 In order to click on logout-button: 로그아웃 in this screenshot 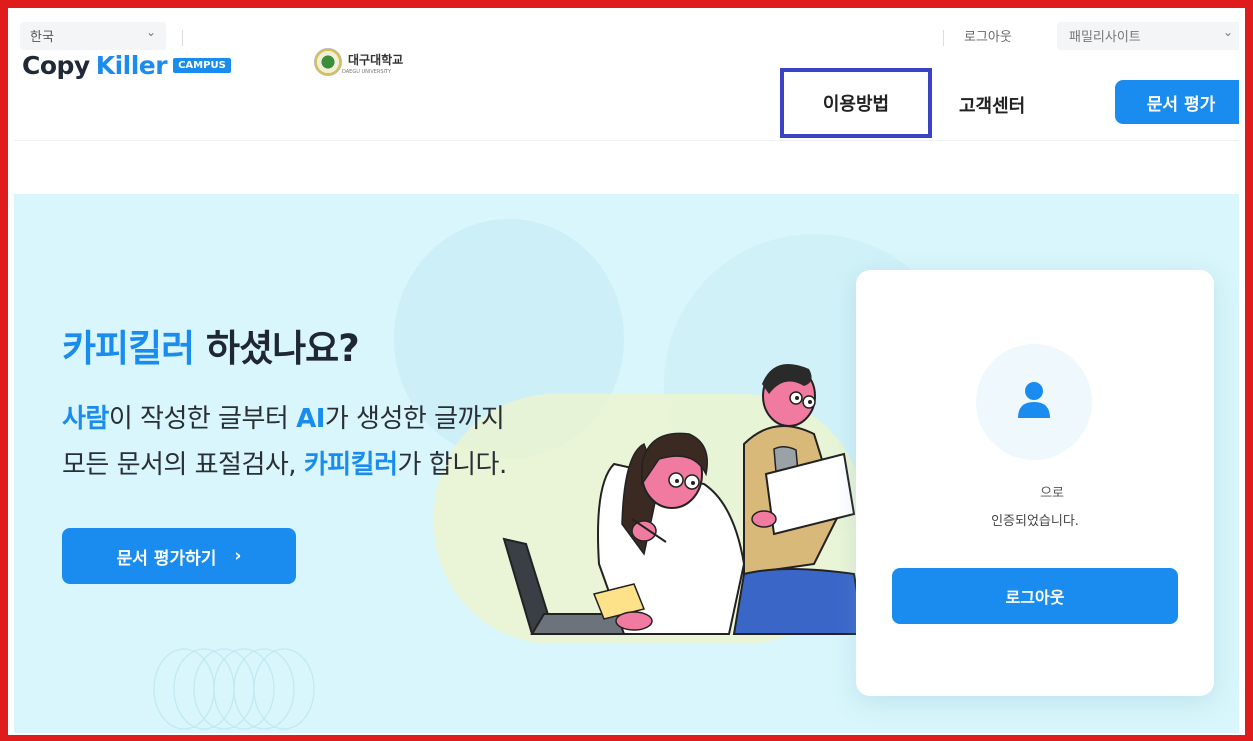, I will do `click(1035, 596)`.